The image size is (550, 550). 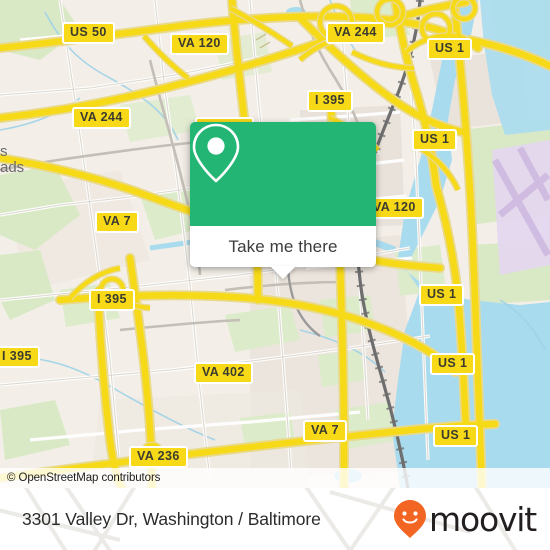 What do you see at coordinates (4, 151) in the screenshot?
I see `place-label: s` at bounding box center [4, 151].